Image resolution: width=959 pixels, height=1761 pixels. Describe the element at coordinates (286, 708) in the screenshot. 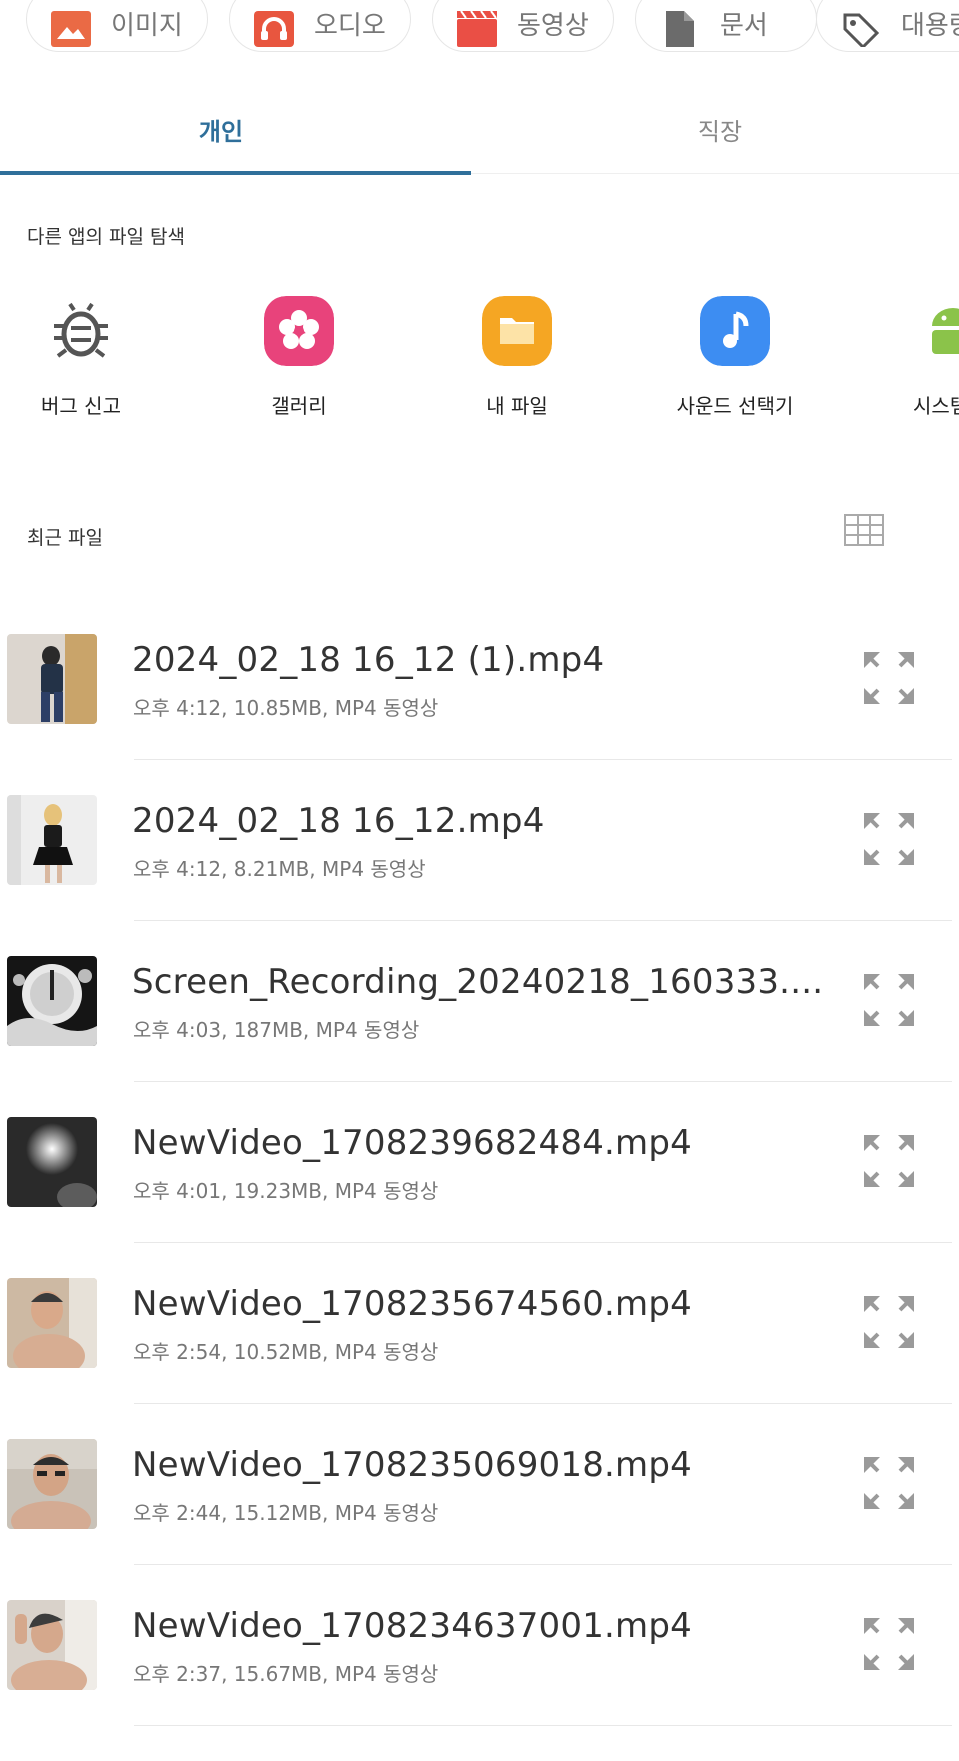

I see `file-meta: 오후 4:12, 10.85MB, MP4 동영상` at that location.